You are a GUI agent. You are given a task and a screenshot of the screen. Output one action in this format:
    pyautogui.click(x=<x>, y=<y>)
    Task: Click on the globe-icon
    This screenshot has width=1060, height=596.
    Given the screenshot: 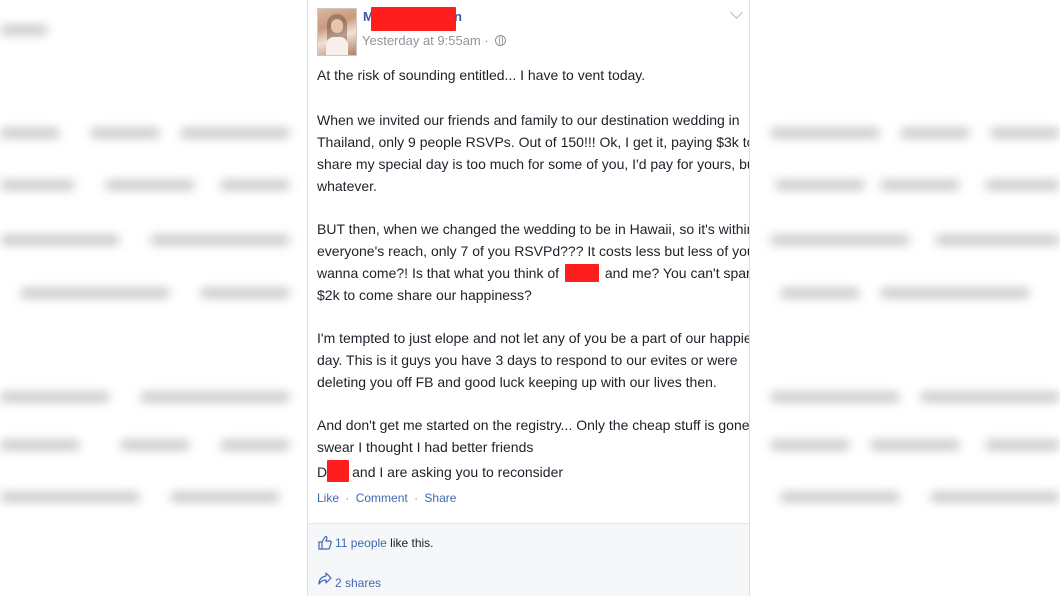 What is the action you would take?
    pyautogui.click(x=501, y=40)
    